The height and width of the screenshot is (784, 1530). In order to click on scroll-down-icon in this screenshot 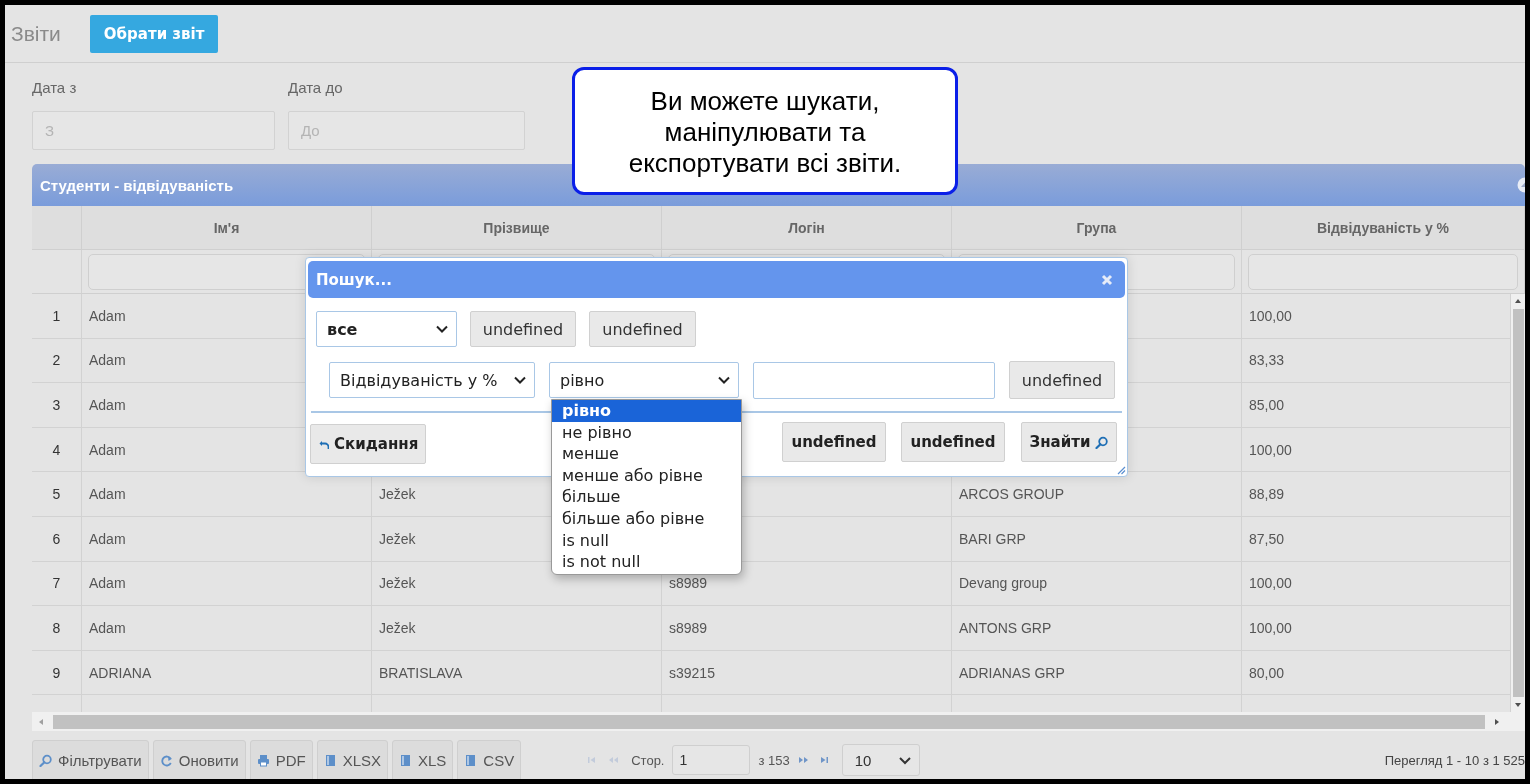, I will do `click(1518, 705)`.